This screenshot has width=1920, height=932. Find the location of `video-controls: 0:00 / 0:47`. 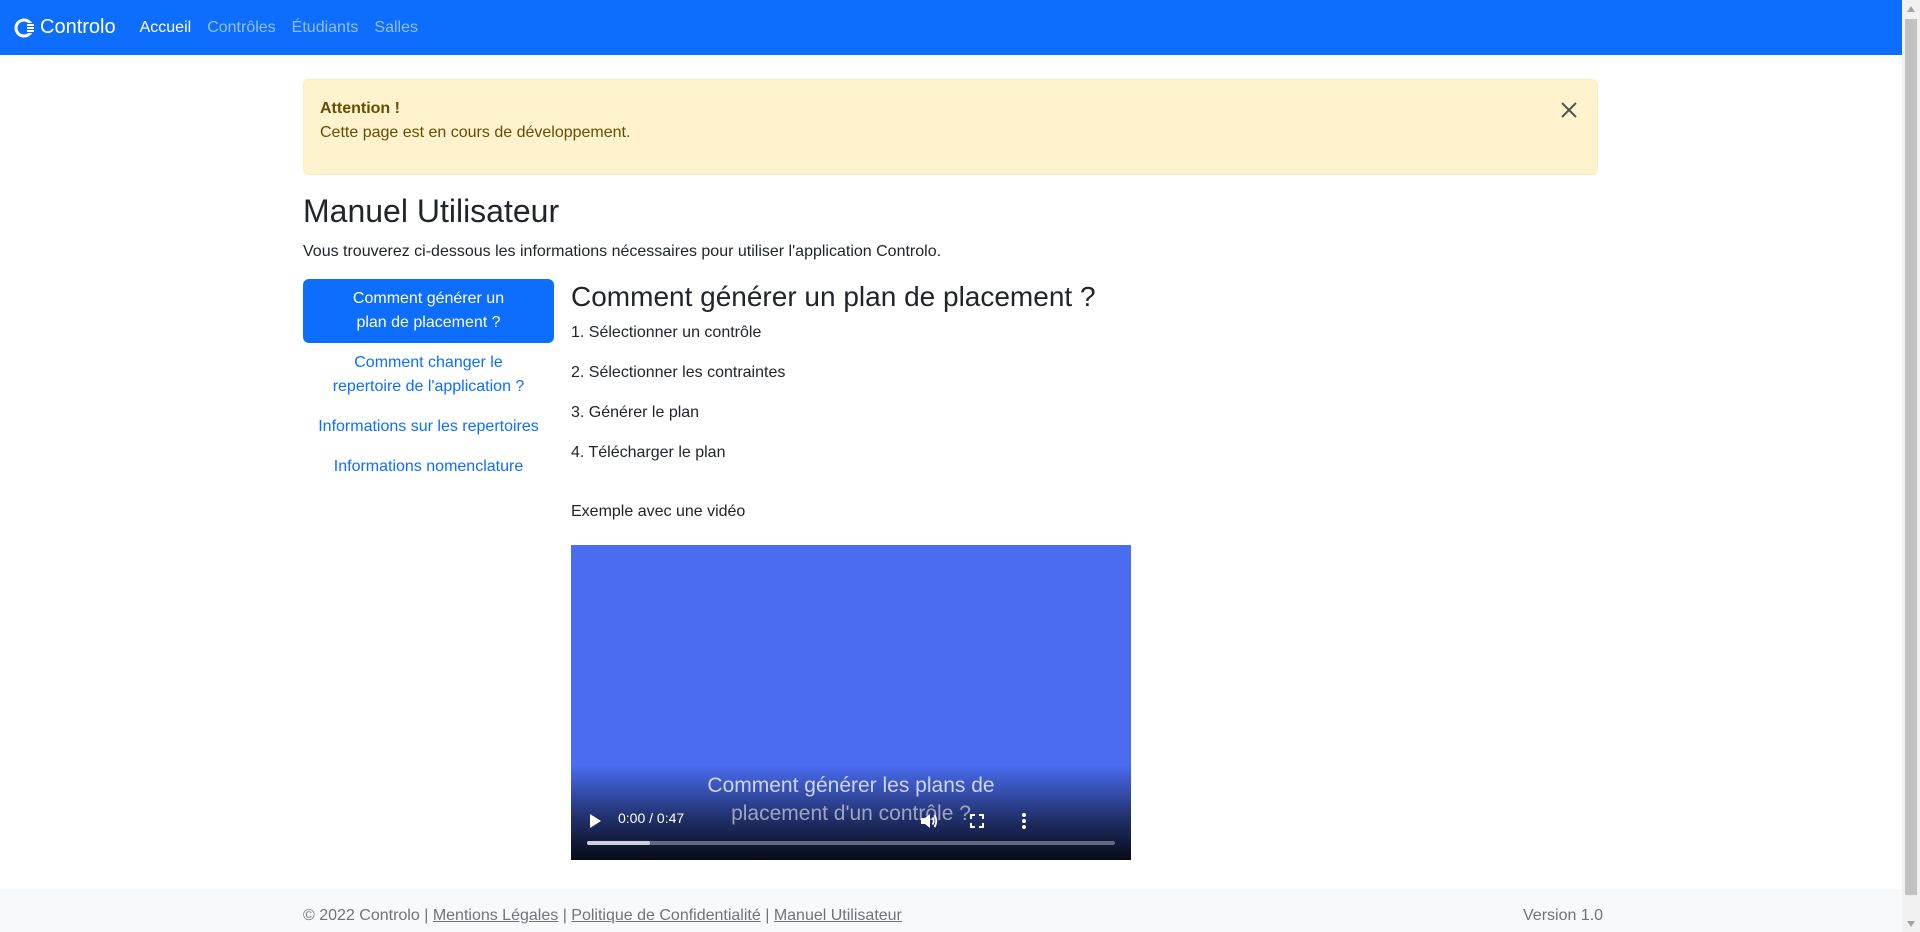

video-controls: 0:00 / 0:47 is located at coordinates (851, 830).